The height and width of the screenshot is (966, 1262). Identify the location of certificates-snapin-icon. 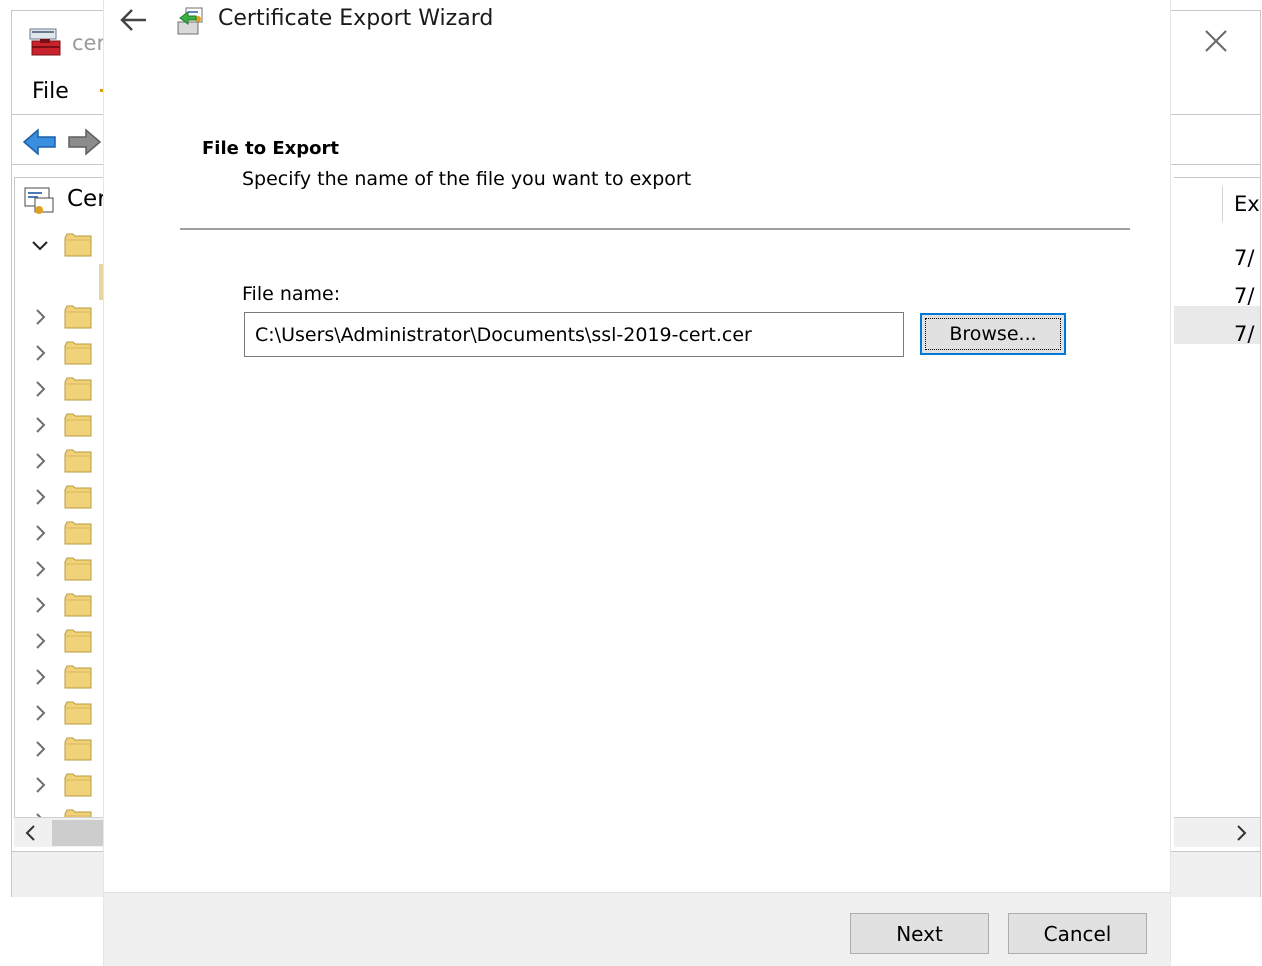
(39, 200).